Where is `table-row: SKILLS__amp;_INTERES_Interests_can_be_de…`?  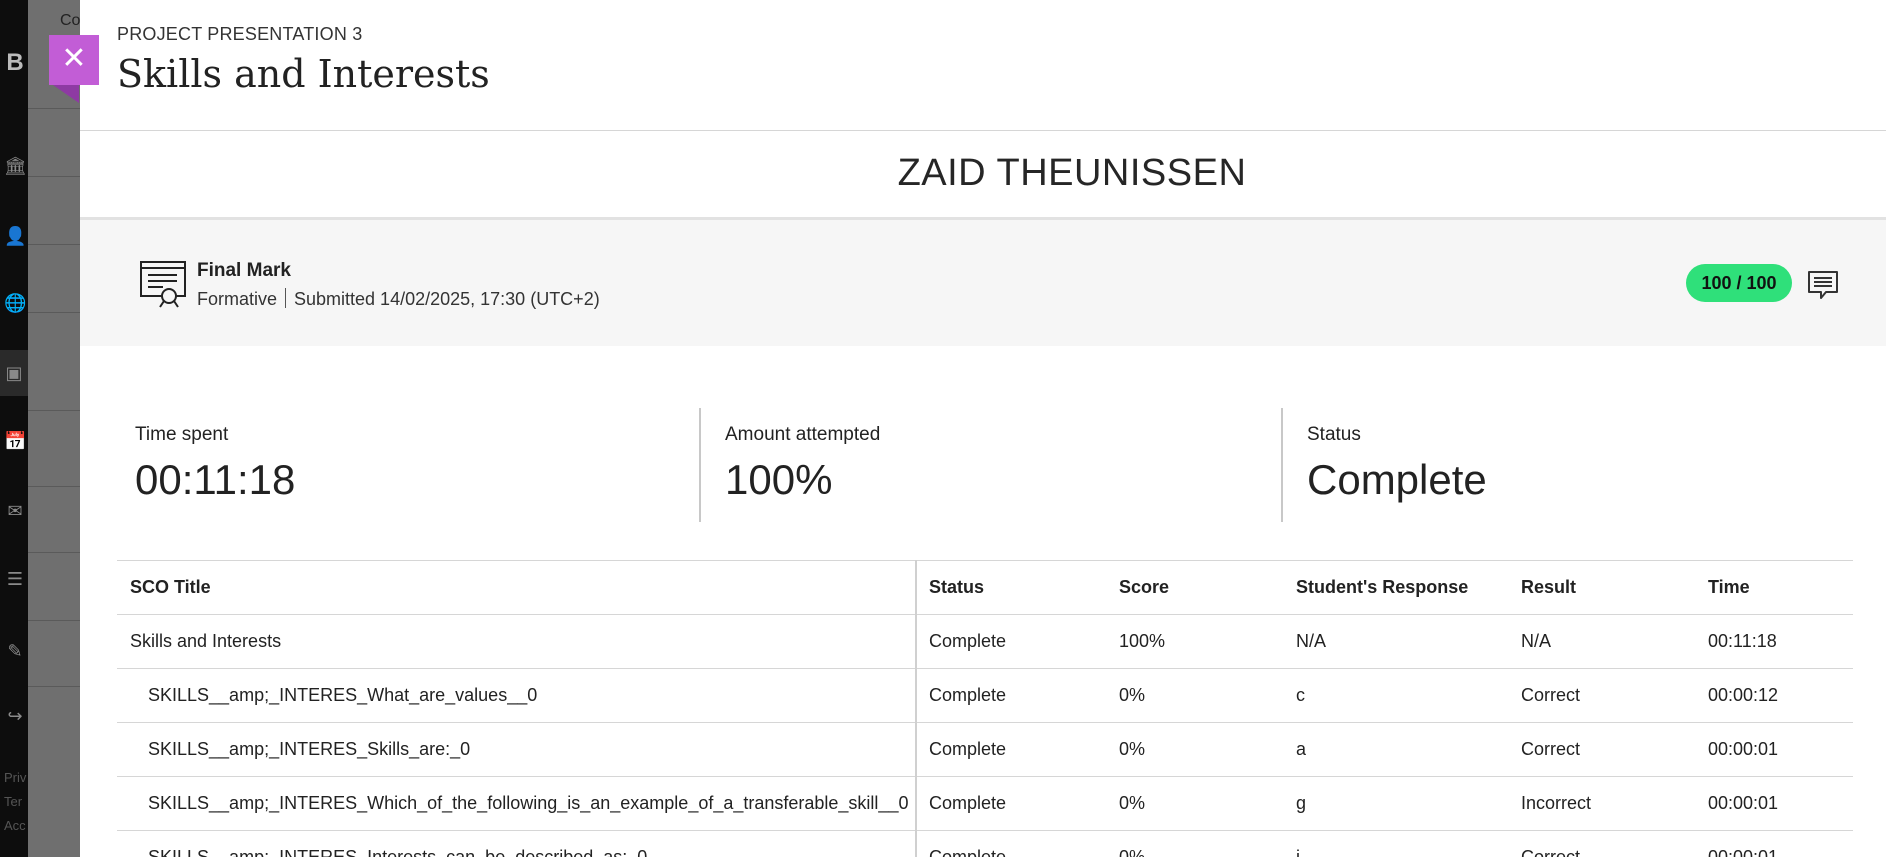 table-row: SKILLS__amp;_INTERES_Interests_can_be_de… is located at coordinates (985, 843).